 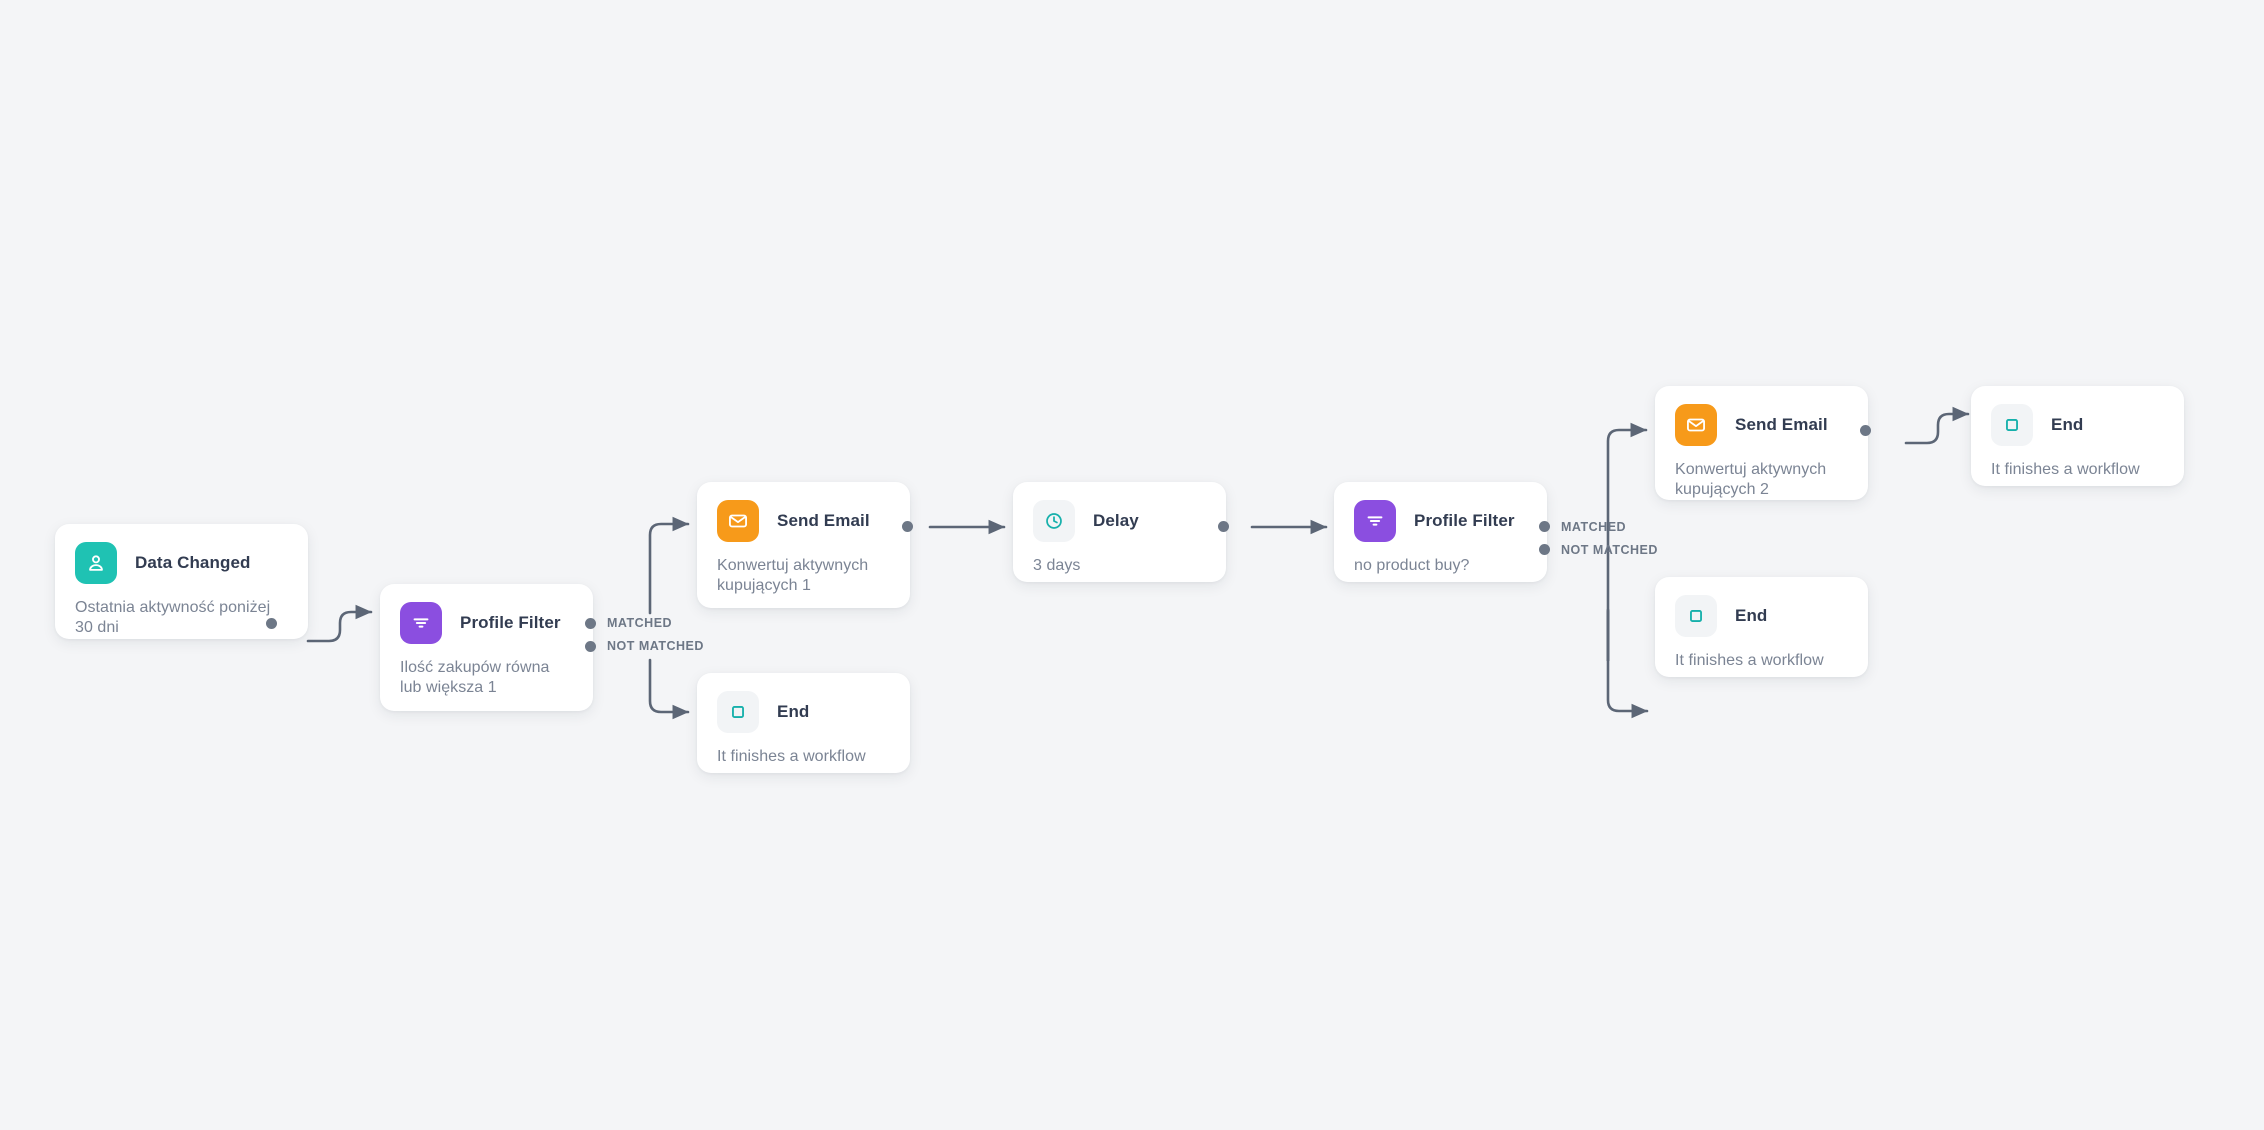 I want to click on node-header: Delay, so click(x=1119, y=521).